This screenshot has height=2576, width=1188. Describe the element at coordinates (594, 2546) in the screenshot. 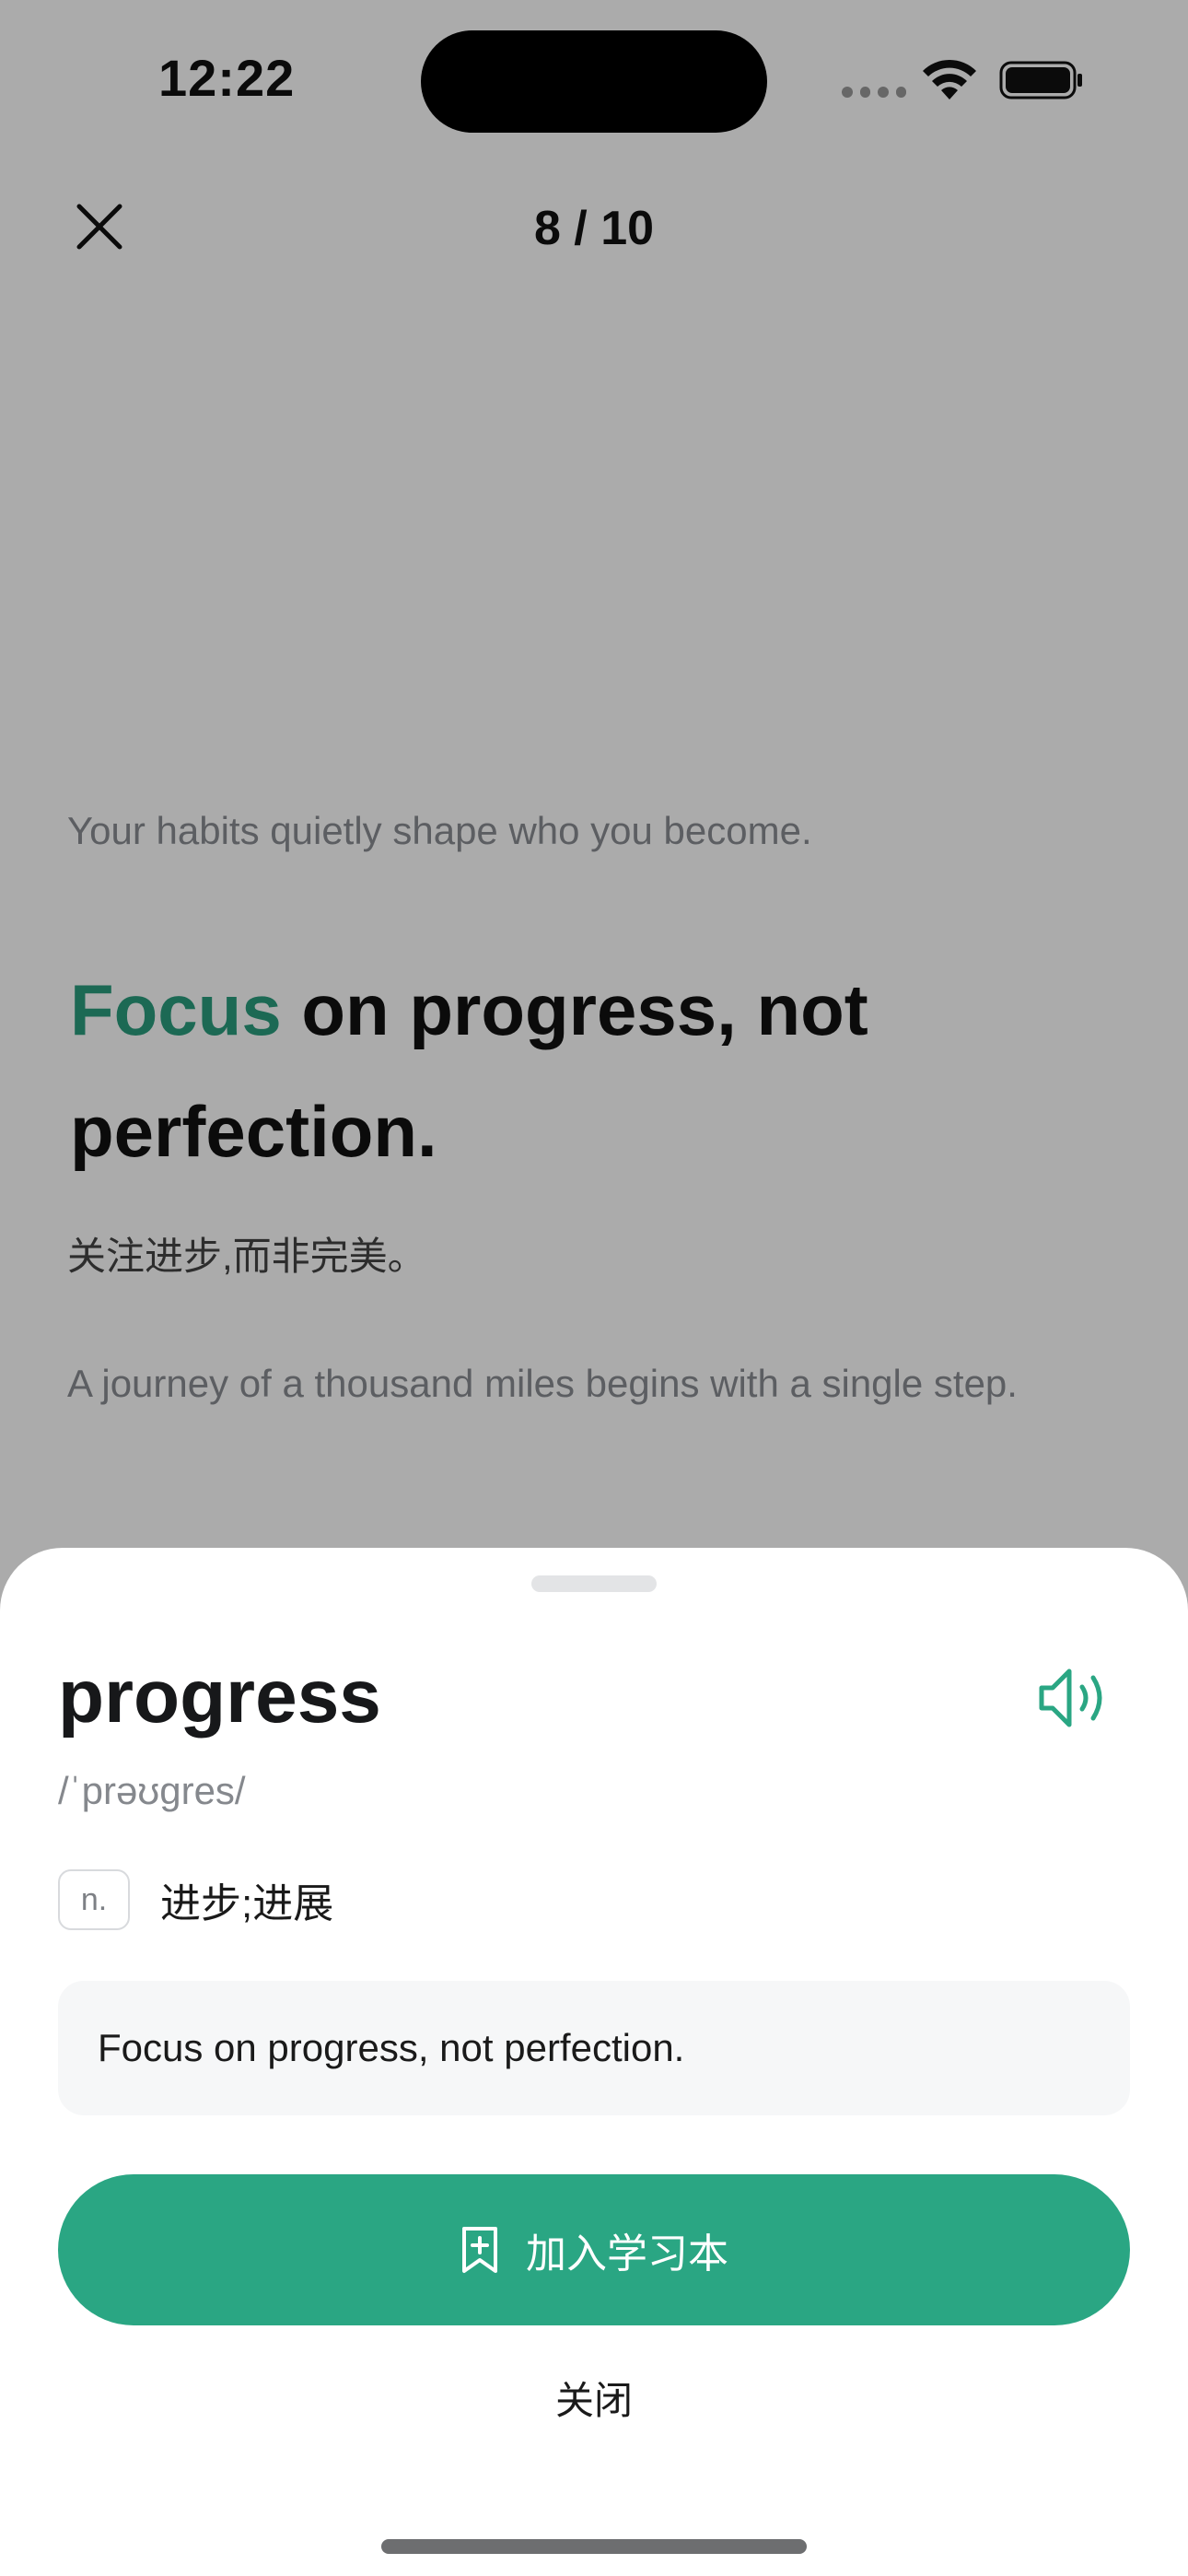

I see `home-indicator` at that location.